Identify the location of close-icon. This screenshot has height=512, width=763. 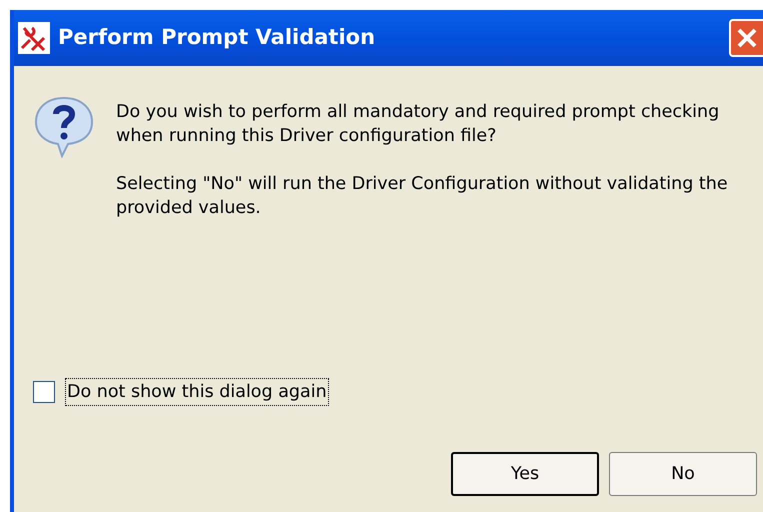
(747, 38).